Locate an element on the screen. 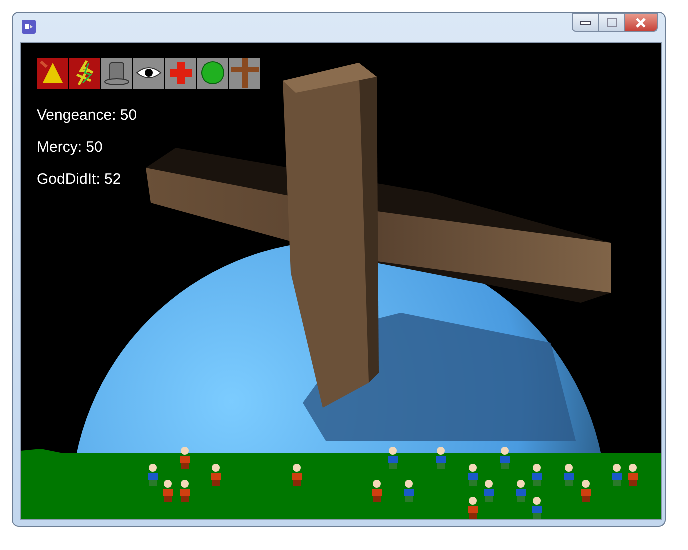 Image resolution: width=688 pixels, height=550 pixels. minimize-button is located at coordinates (585, 22).